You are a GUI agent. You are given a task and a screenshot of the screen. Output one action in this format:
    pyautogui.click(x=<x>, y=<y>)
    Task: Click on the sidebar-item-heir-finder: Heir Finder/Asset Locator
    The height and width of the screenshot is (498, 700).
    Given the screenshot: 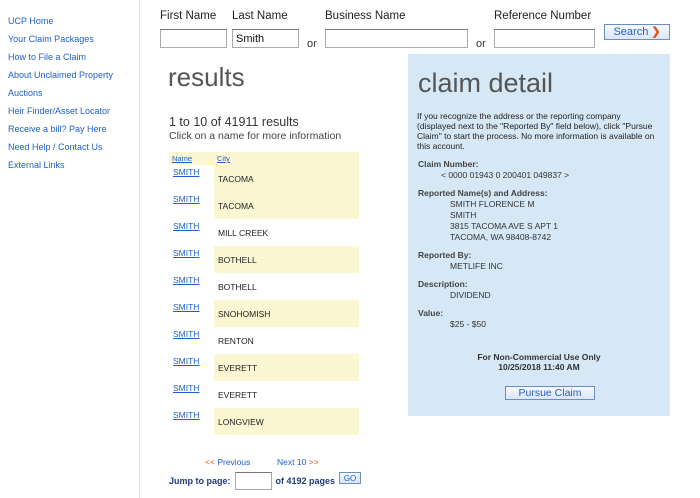 What is the action you would take?
    pyautogui.click(x=69, y=113)
    